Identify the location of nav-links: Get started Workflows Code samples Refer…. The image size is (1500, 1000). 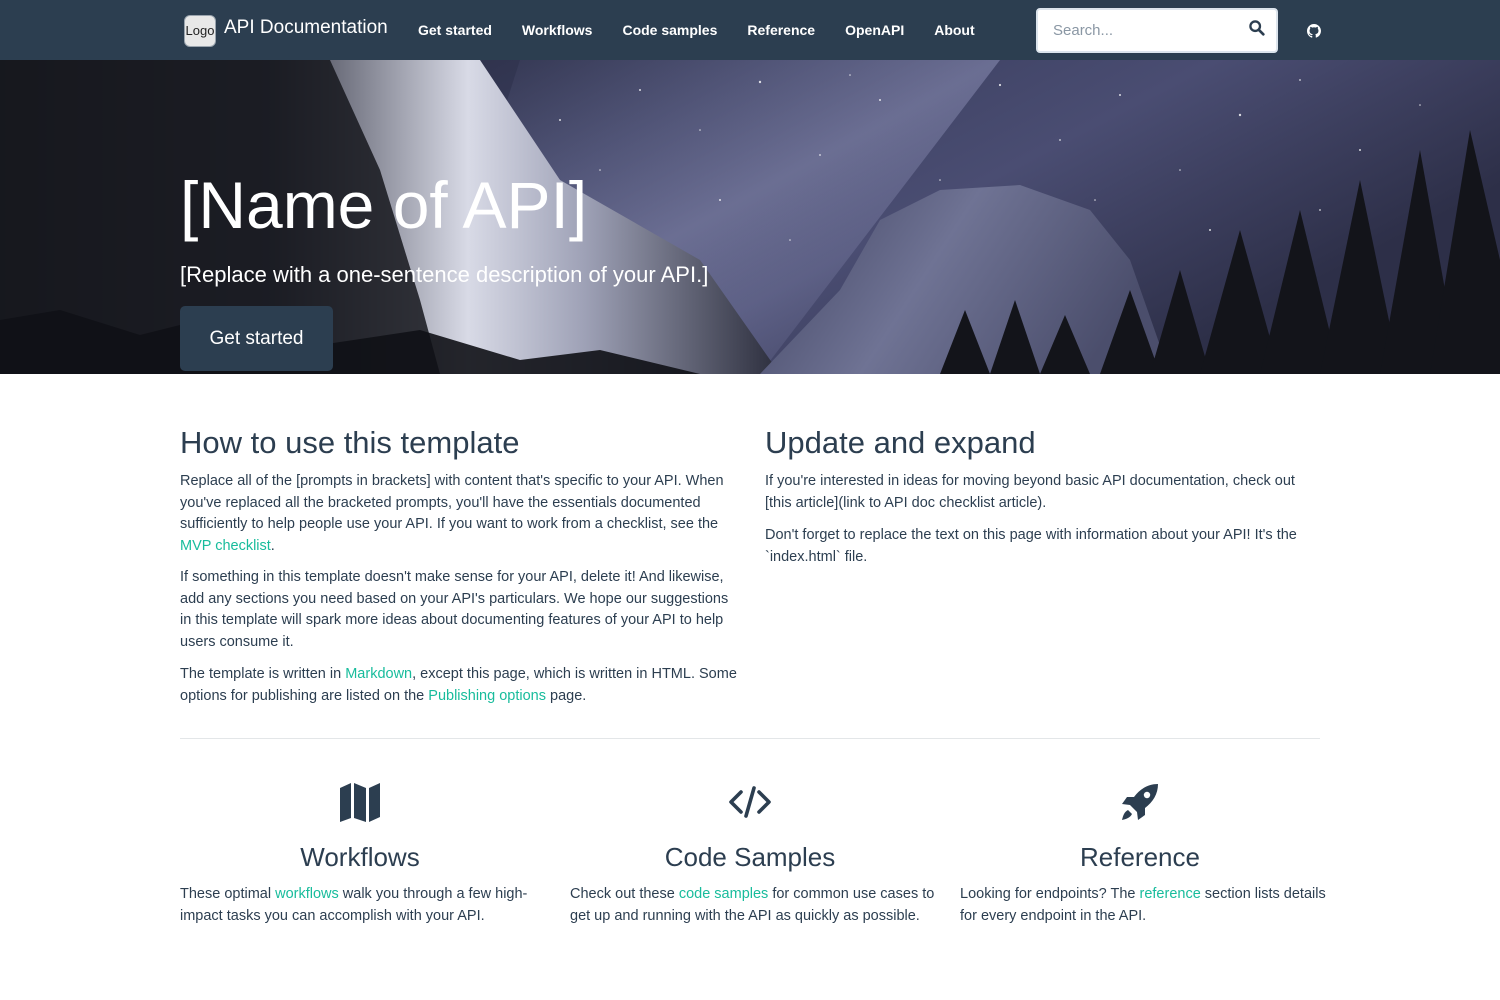
(696, 30).